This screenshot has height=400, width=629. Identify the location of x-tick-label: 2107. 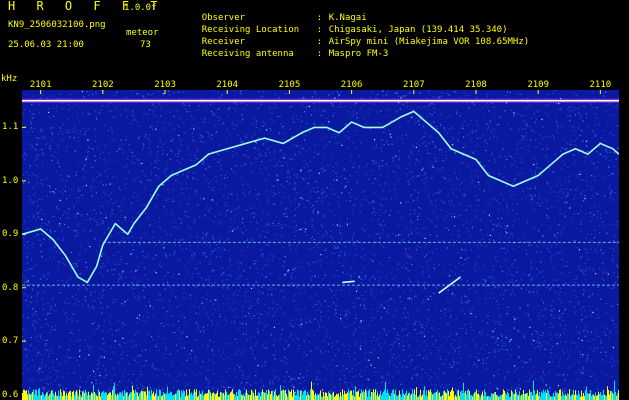
(413, 85).